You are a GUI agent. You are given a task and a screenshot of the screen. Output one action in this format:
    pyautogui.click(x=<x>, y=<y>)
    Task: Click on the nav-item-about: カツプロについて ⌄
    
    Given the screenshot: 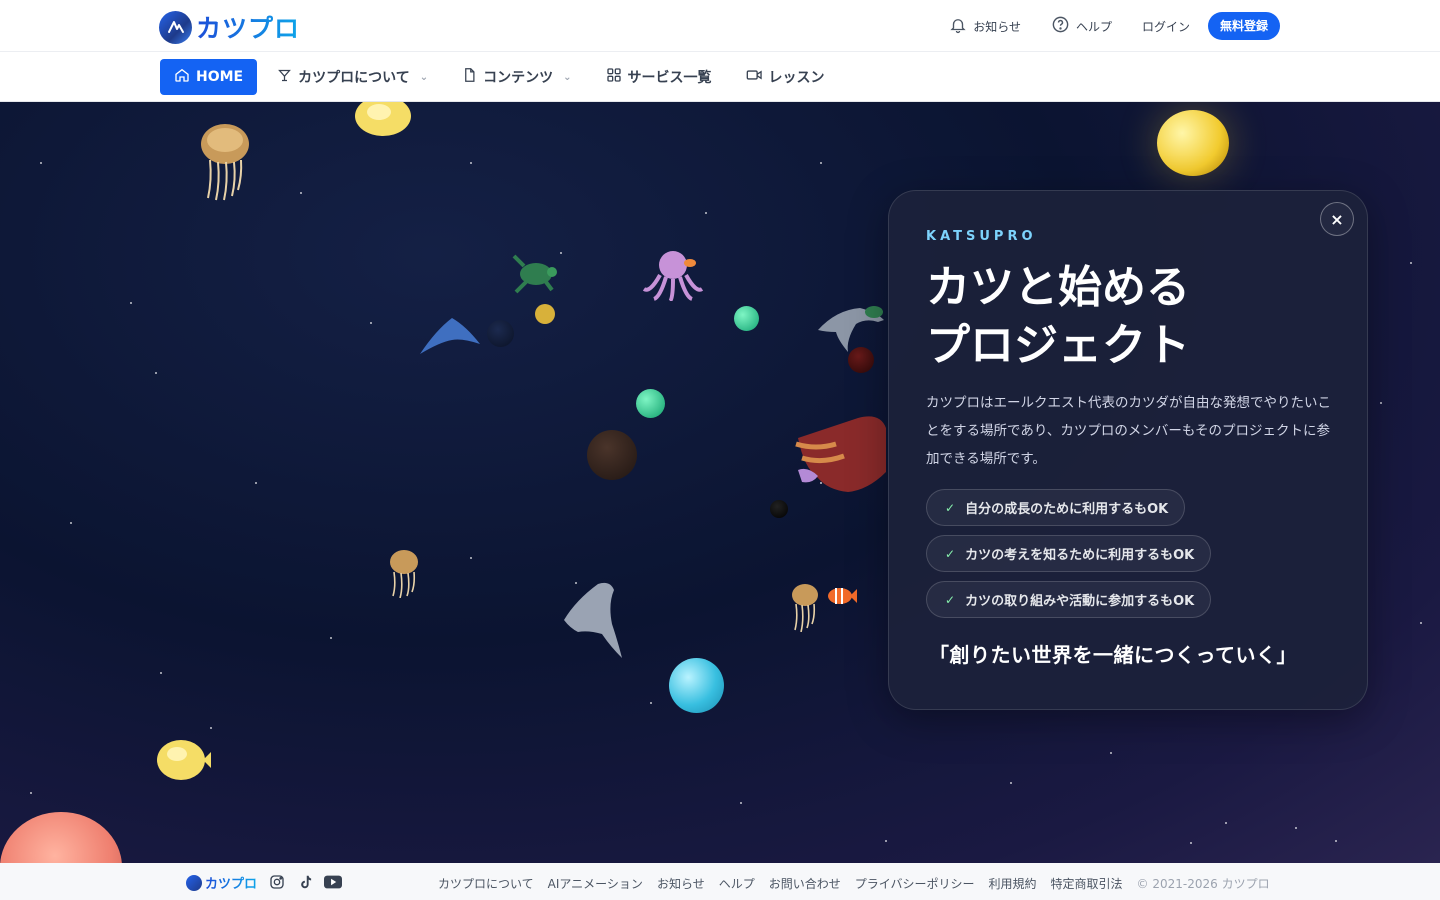 What is the action you would take?
    pyautogui.click(x=352, y=77)
    